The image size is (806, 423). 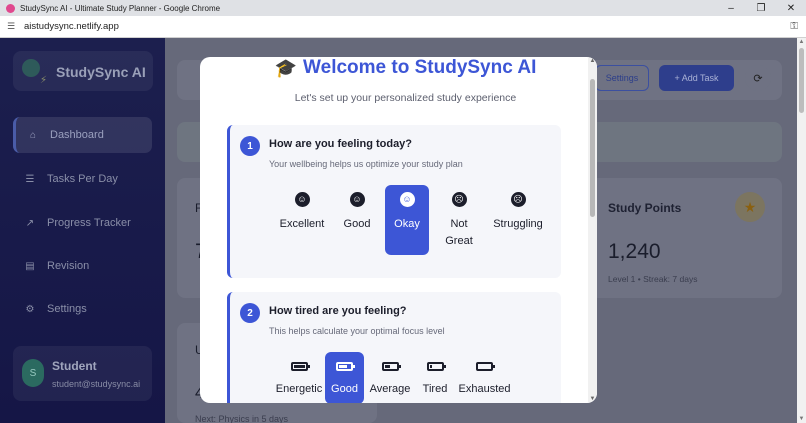 What do you see at coordinates (645, 208) in the screenshot?
I see `study-points-title: Study Points` at bounding box center [645, 208].